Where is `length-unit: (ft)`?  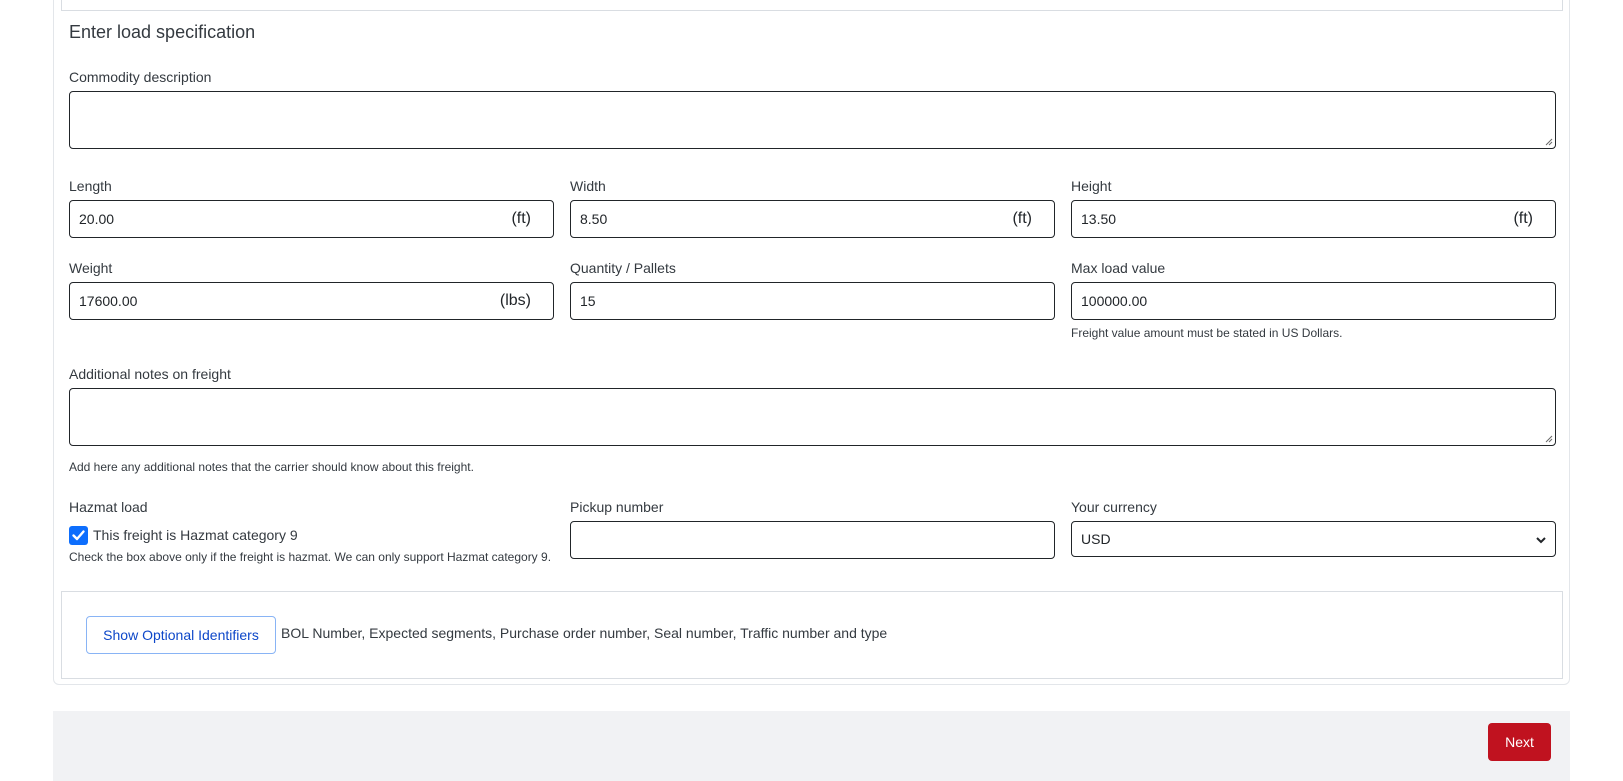 length-unit: (ft) is located at coordinates (521, 218).